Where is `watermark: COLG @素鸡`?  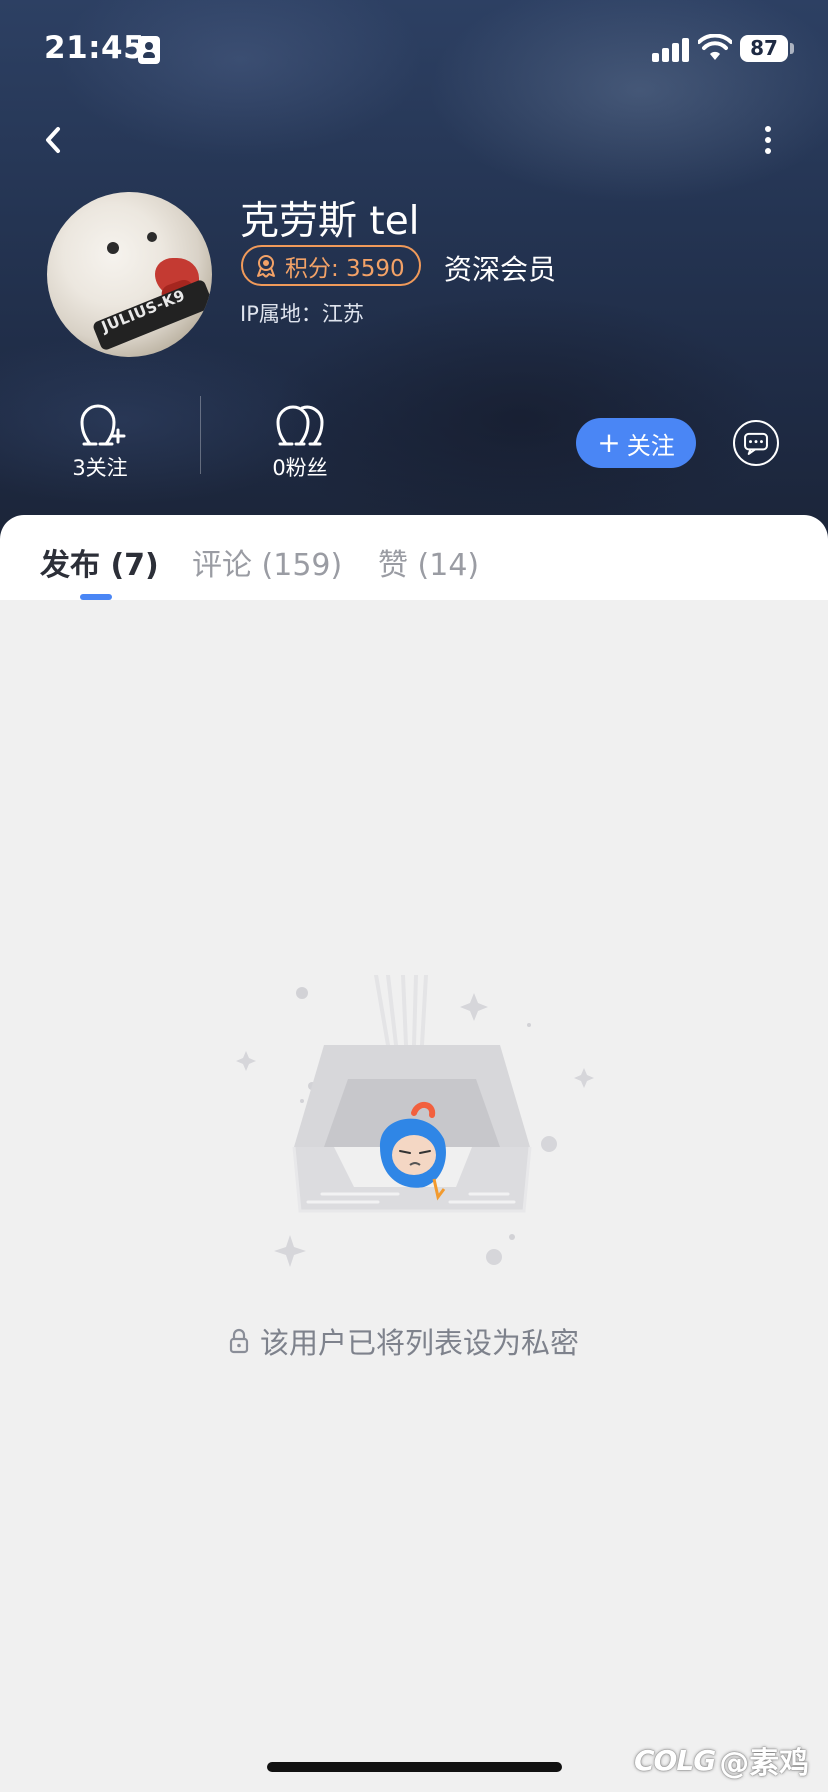
watermark: COLG @素鸡 is located at coordinates (721, 1760).